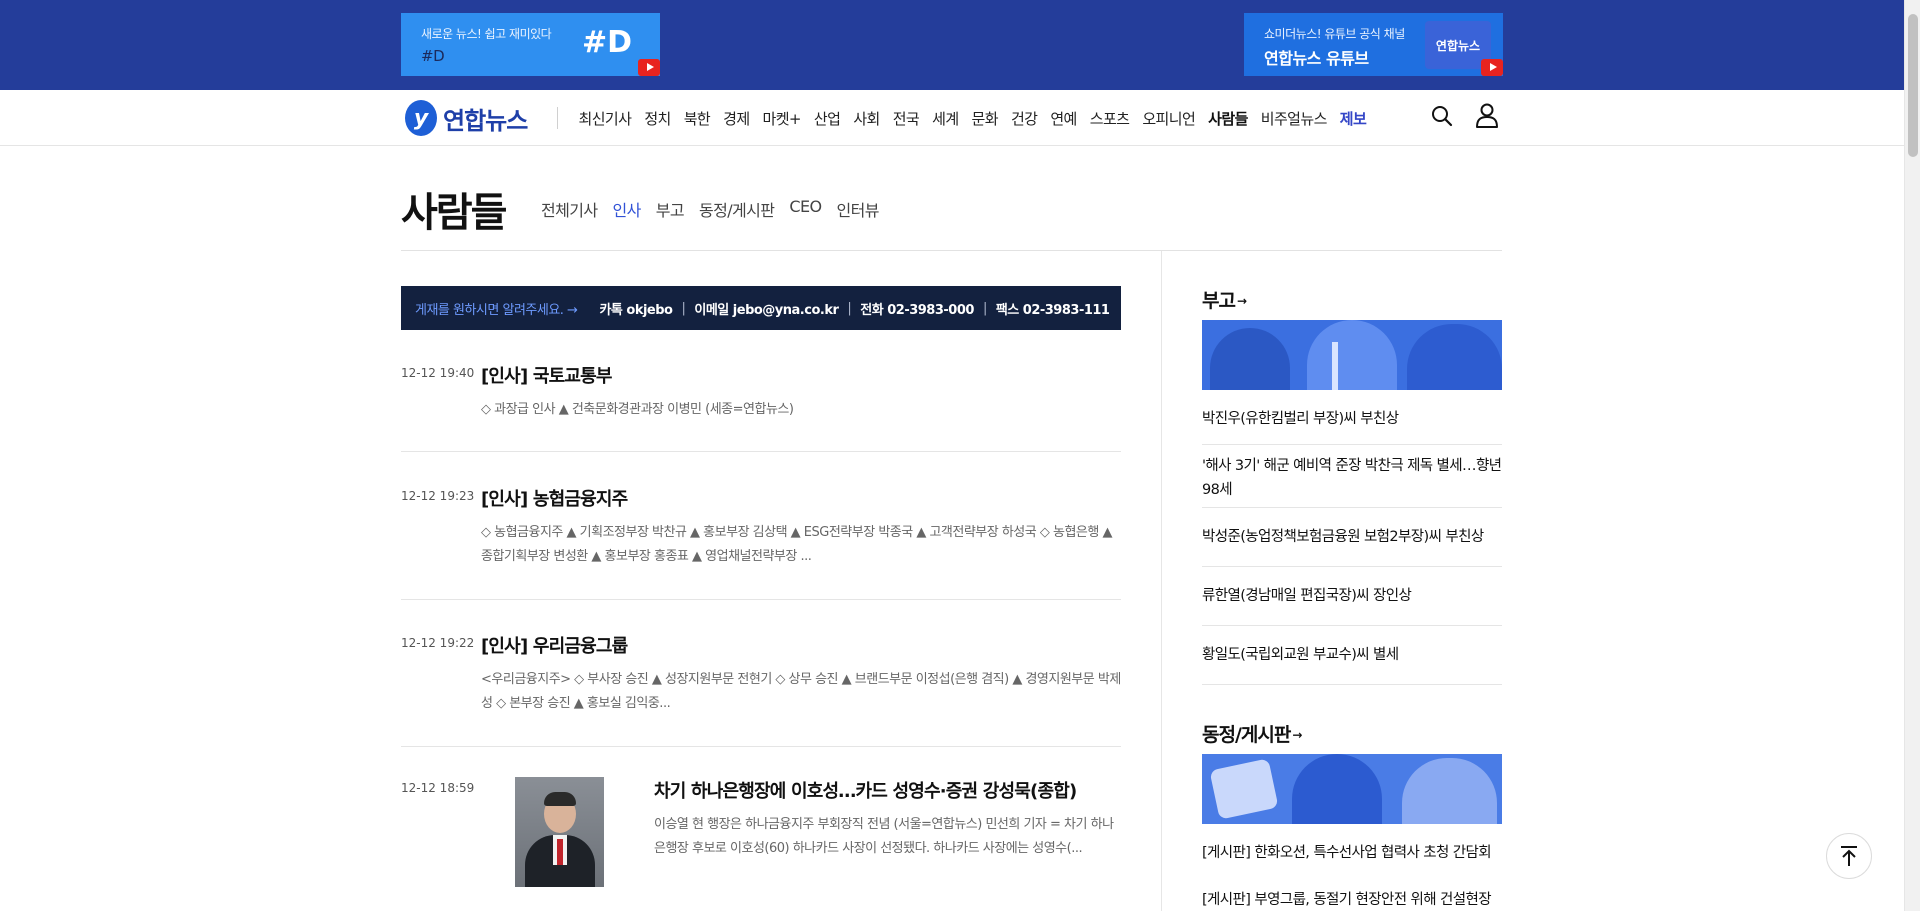 Image resolution: width=1920 pixels, height=911 pixels. Describe the element at coordinates (1334, 34) in the screenshot. I see `promo-right-line1: 쇼미더뉴스! 유튜브 공식 채널` at that location.